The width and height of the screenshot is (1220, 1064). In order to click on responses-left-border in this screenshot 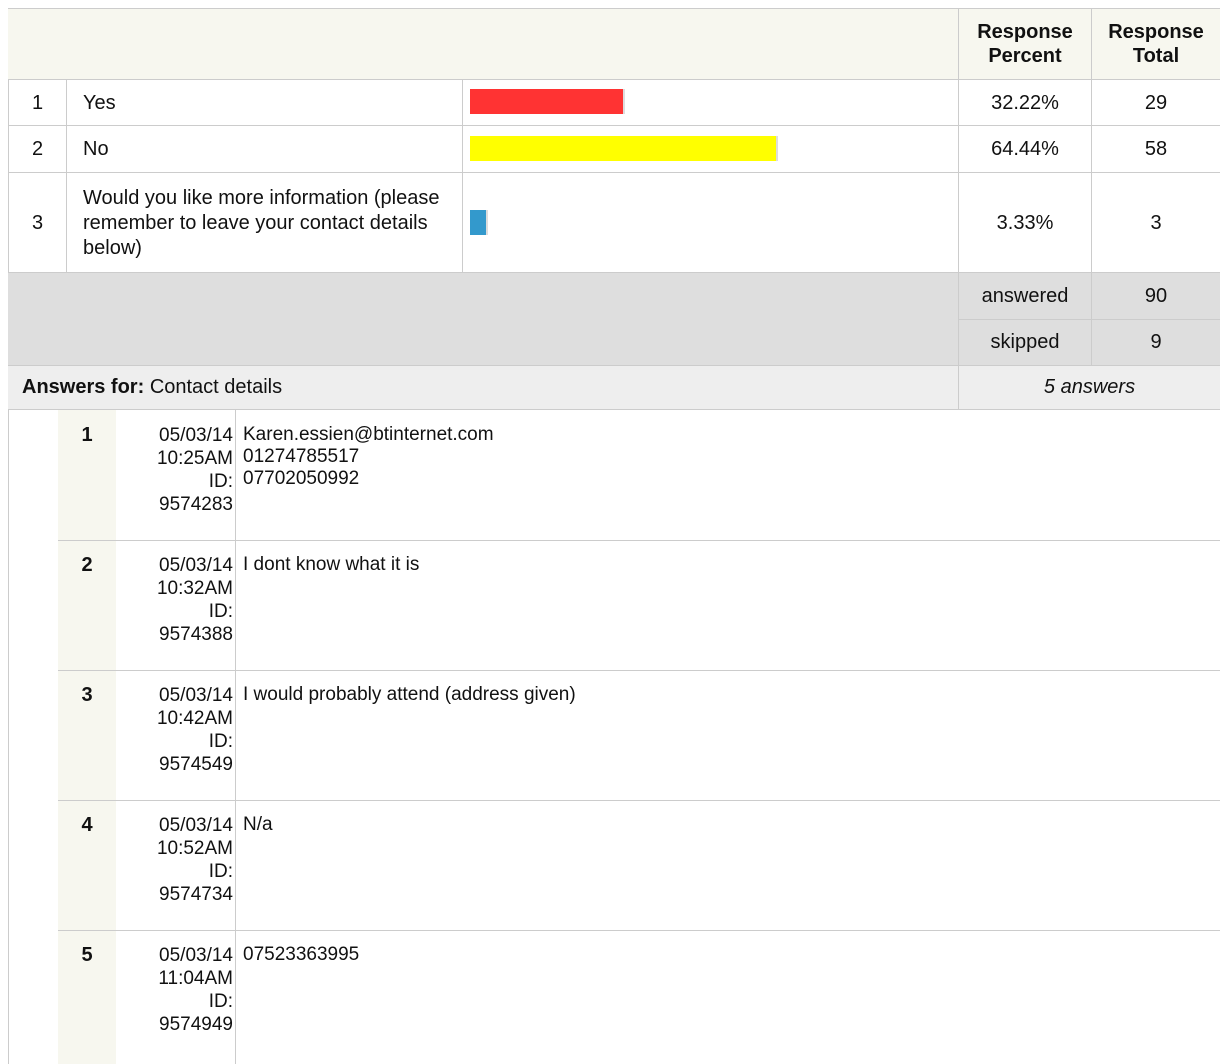, I will do `click(8, 737)`.